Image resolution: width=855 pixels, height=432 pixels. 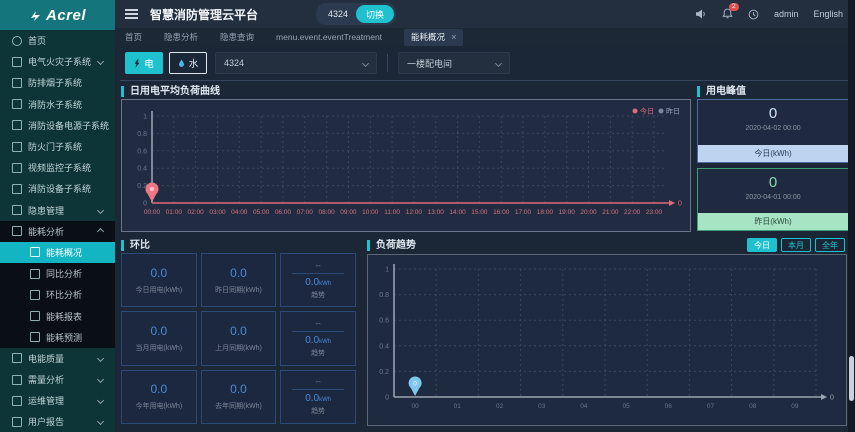 I want to click on svg-text: 03:00, so click(x=217, y=212).